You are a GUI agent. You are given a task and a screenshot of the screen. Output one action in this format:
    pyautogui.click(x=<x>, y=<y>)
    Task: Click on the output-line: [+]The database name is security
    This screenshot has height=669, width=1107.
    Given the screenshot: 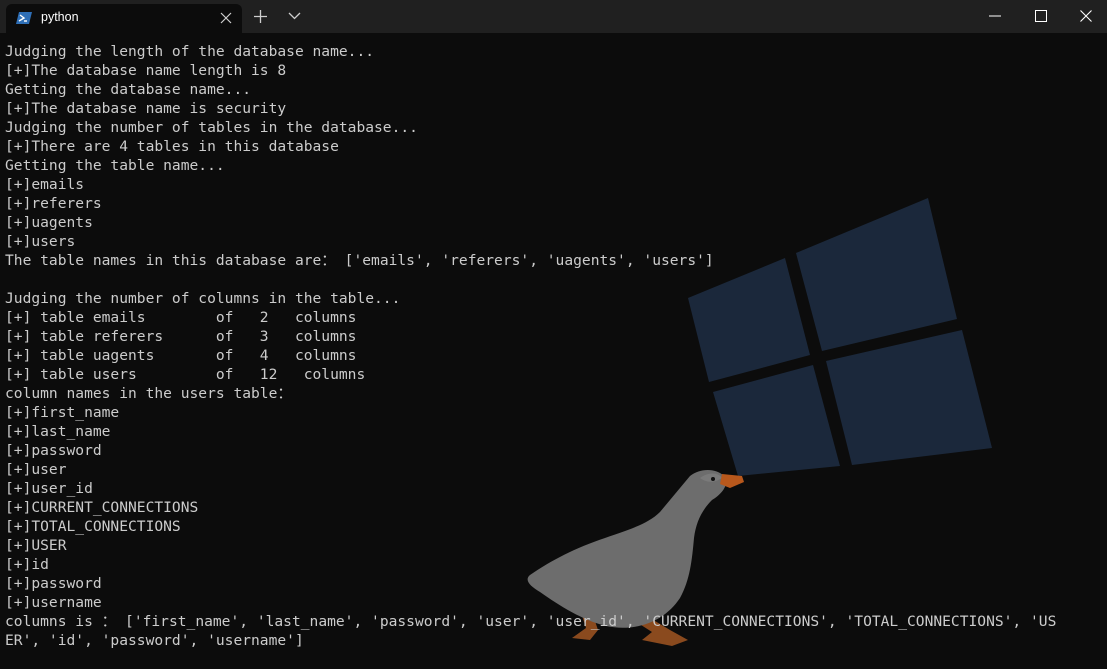 What is the action you would take?
    pyautogui.click(x=146, y=108)
    